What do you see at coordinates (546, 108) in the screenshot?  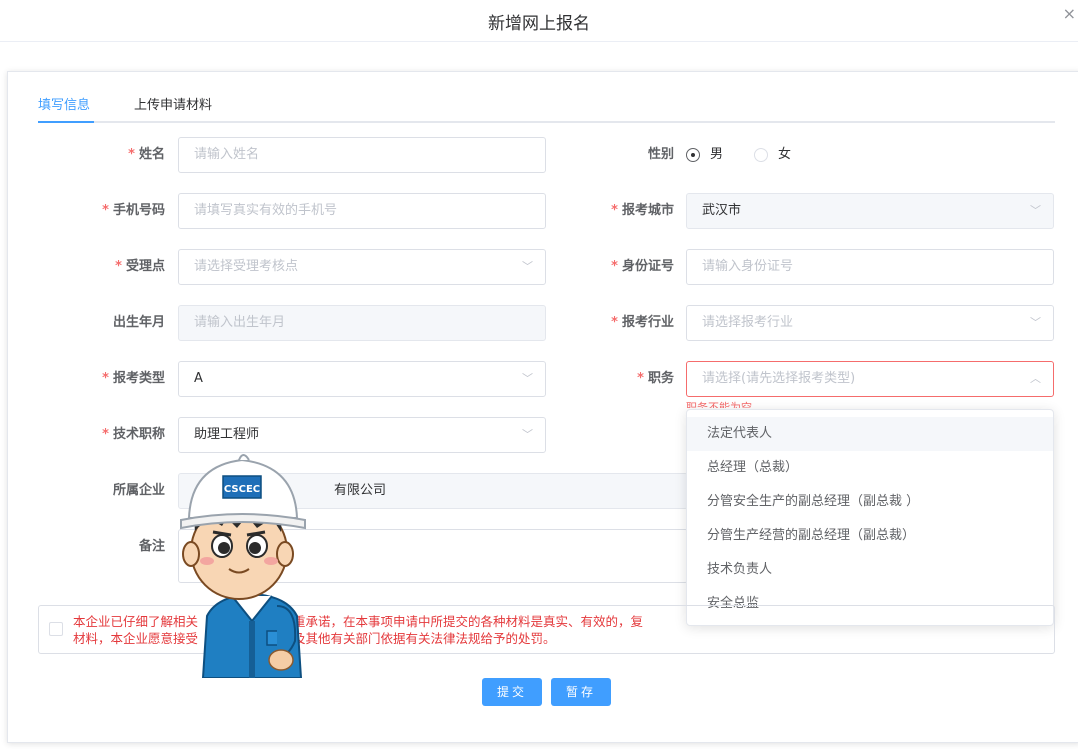 I see `tab-bar: 填写信息 上传申请材料` at bounding box center [546, 108].